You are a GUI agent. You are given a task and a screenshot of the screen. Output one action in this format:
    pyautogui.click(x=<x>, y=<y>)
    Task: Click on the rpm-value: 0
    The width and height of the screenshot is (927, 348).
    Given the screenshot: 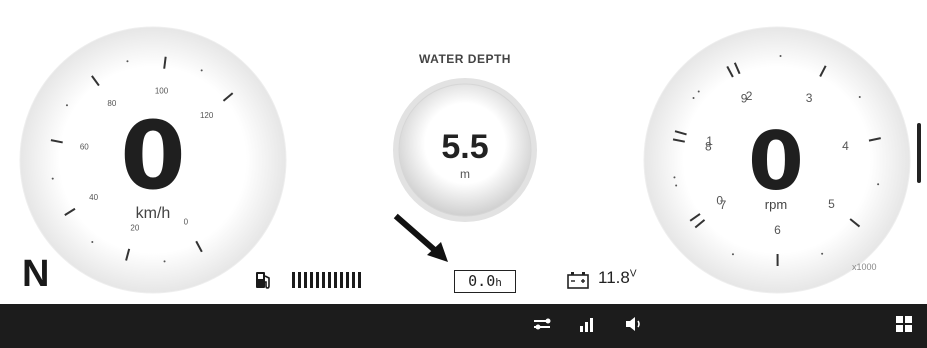 What is the action you would take?
    pyautogui.click(x=776, y=161)
    